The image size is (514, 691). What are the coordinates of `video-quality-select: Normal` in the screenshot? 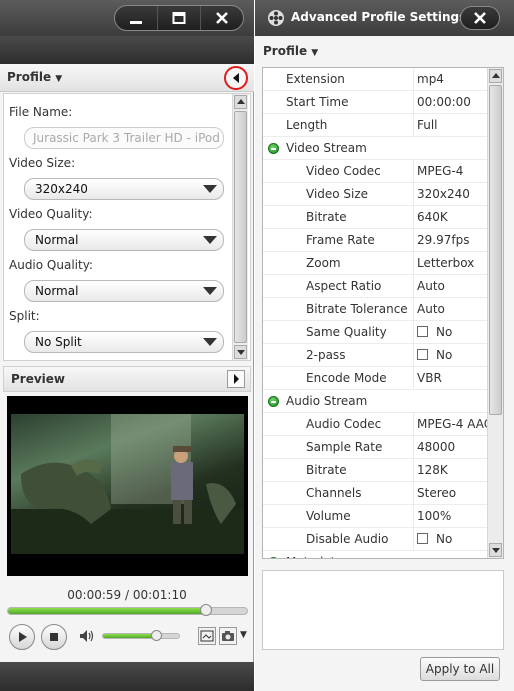 It's located at (124, 240).